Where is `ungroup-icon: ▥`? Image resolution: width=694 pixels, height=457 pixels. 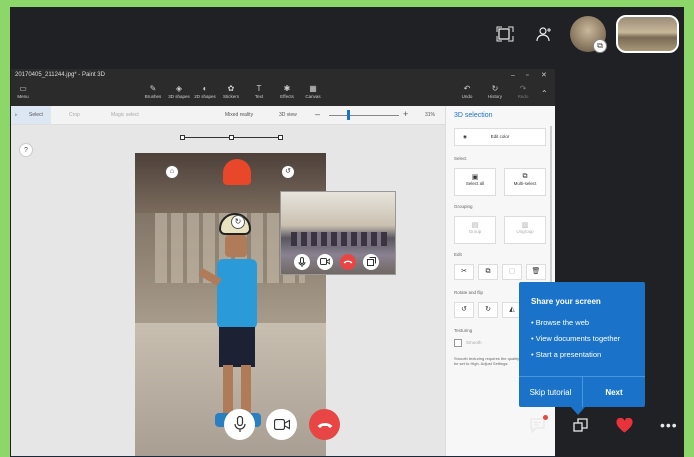 ungroup-icon: ▥ is located at coordinates (525, 225).